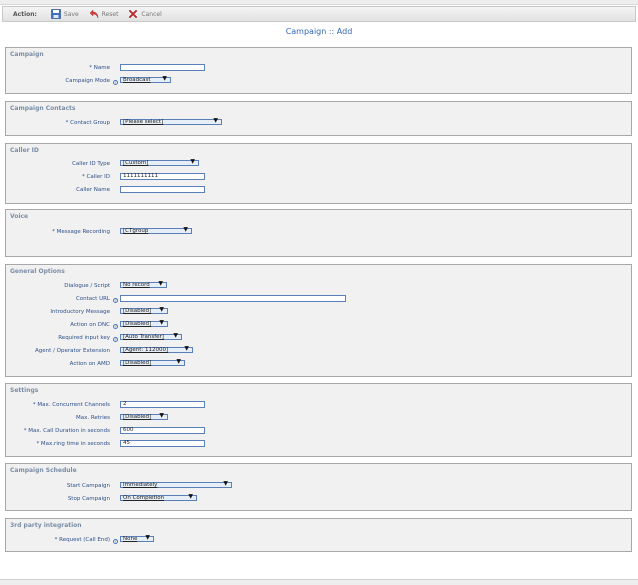 This screenshot has height=585, width=638. What do you see at coordinates (159, 162) in the screenshot?
I see `caller-id-type-select: [Custom] ▼` at bounding box center [159, 162].